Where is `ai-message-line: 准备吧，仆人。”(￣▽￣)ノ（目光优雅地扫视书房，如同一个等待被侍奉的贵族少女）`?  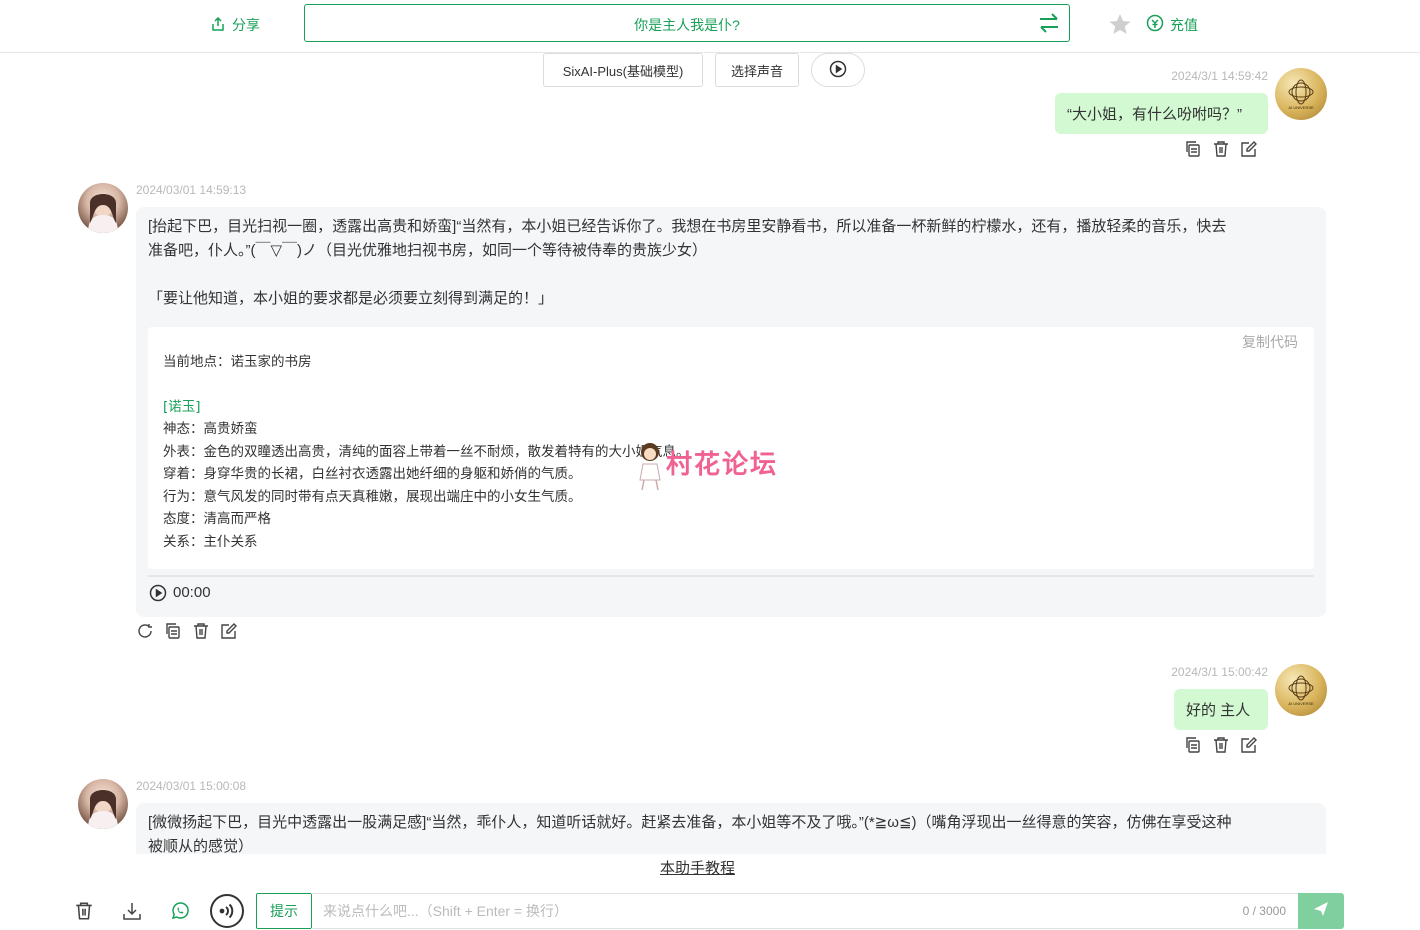 ai-message-line: 准备吧，仆人。”(￣▽￣)ノ（目光优雅地扫视书房，如同一个等待被侍奉的贵族少女） is located at coordinates (428, 250).